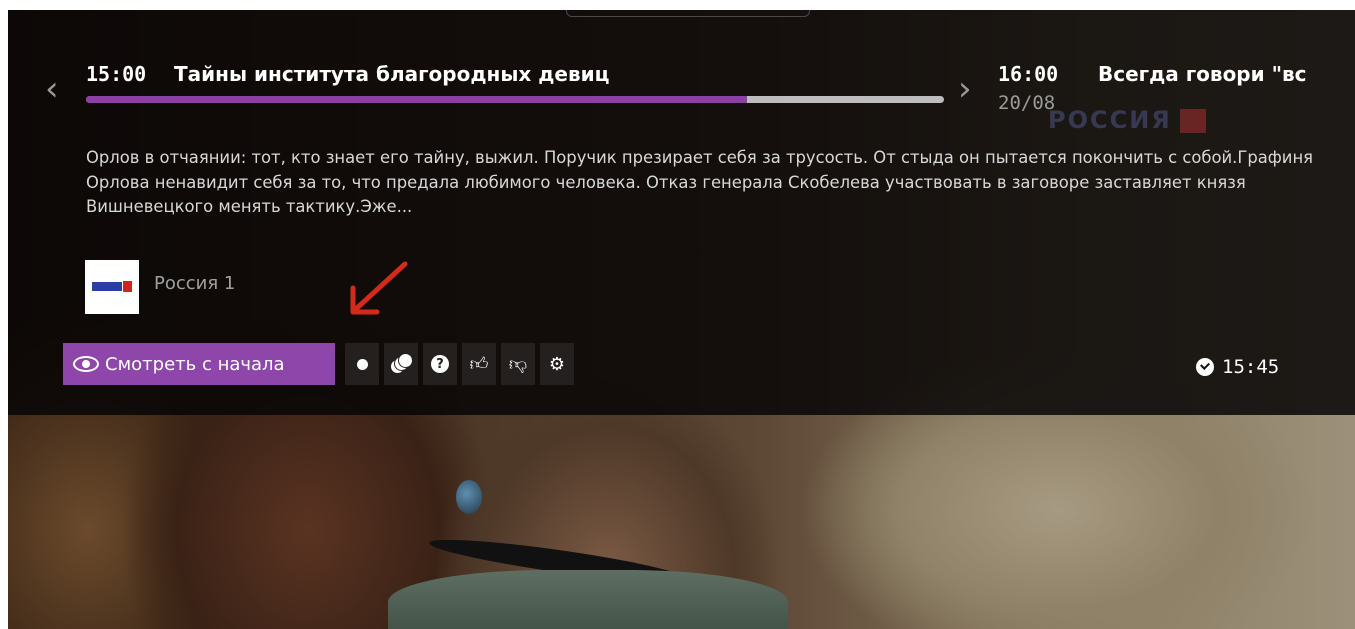 The image size is (1355, 629). I want to click on channel-watermark: РОССИЯ, so click(1143, 121).